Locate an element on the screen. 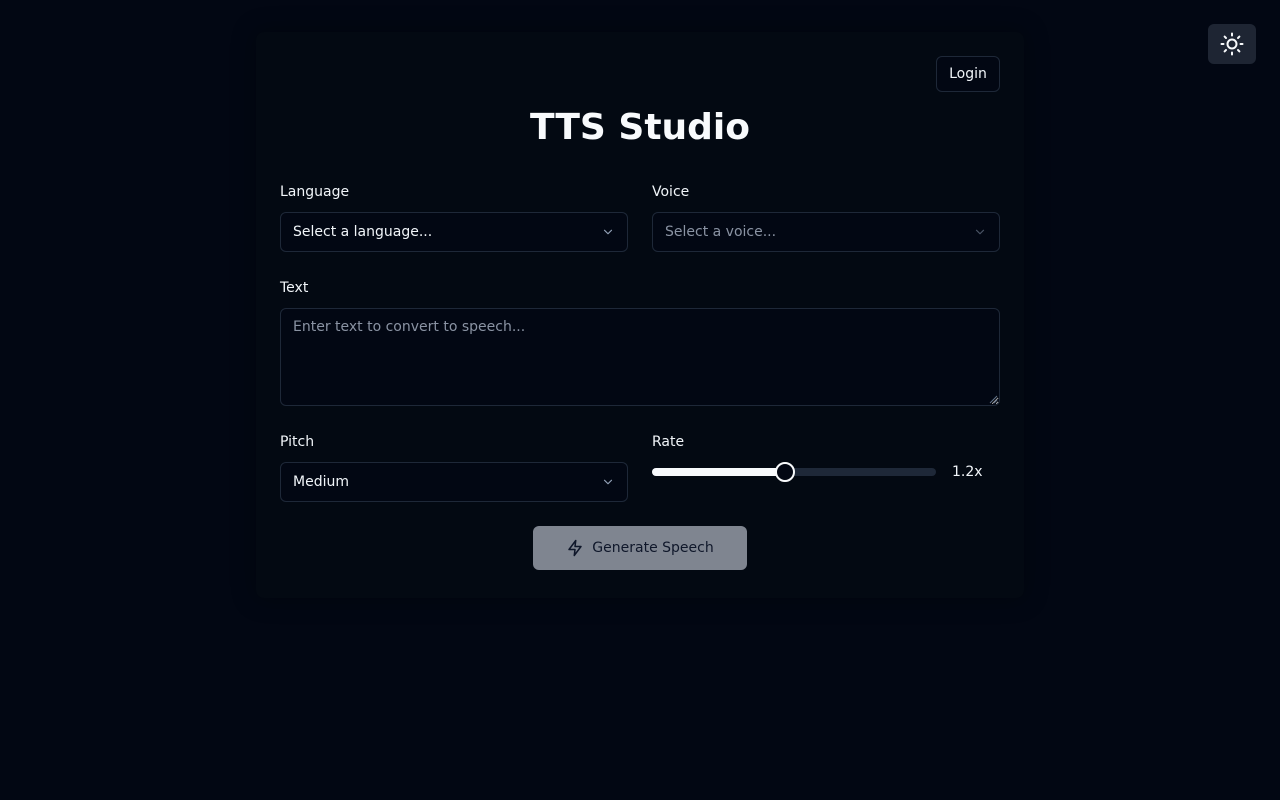  zap-icon is located at coordinates (575, 548).